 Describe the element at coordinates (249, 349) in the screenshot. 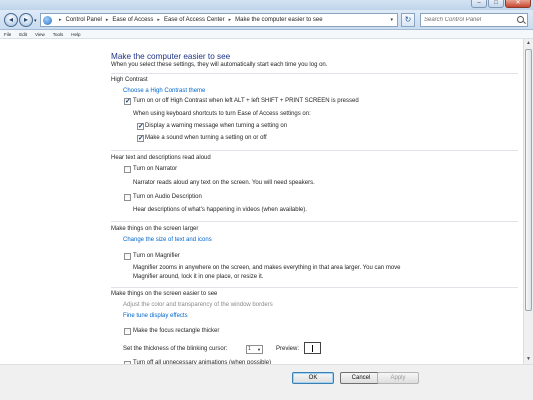

I see `cursor-thickness-value: 1` at that location.